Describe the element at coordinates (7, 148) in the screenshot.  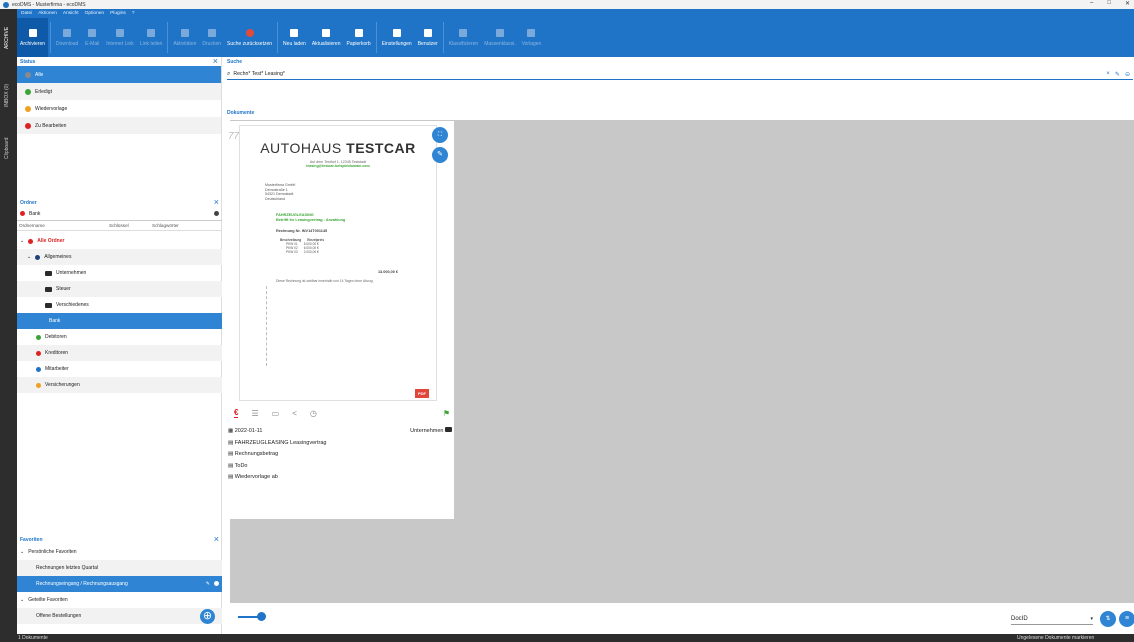
I see `tab-clipboard: Clipboard` at that location.